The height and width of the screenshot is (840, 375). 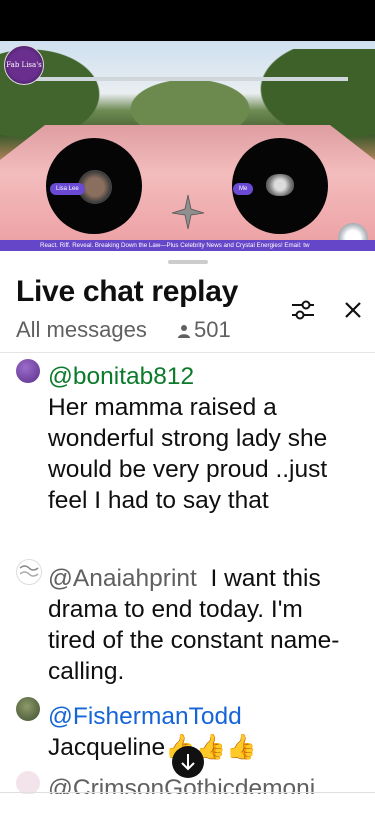 What do you see at coordinates (121, 376) in the screenshot?
I see `chat-author: @bonitab812` at bounding box center [121, 376].